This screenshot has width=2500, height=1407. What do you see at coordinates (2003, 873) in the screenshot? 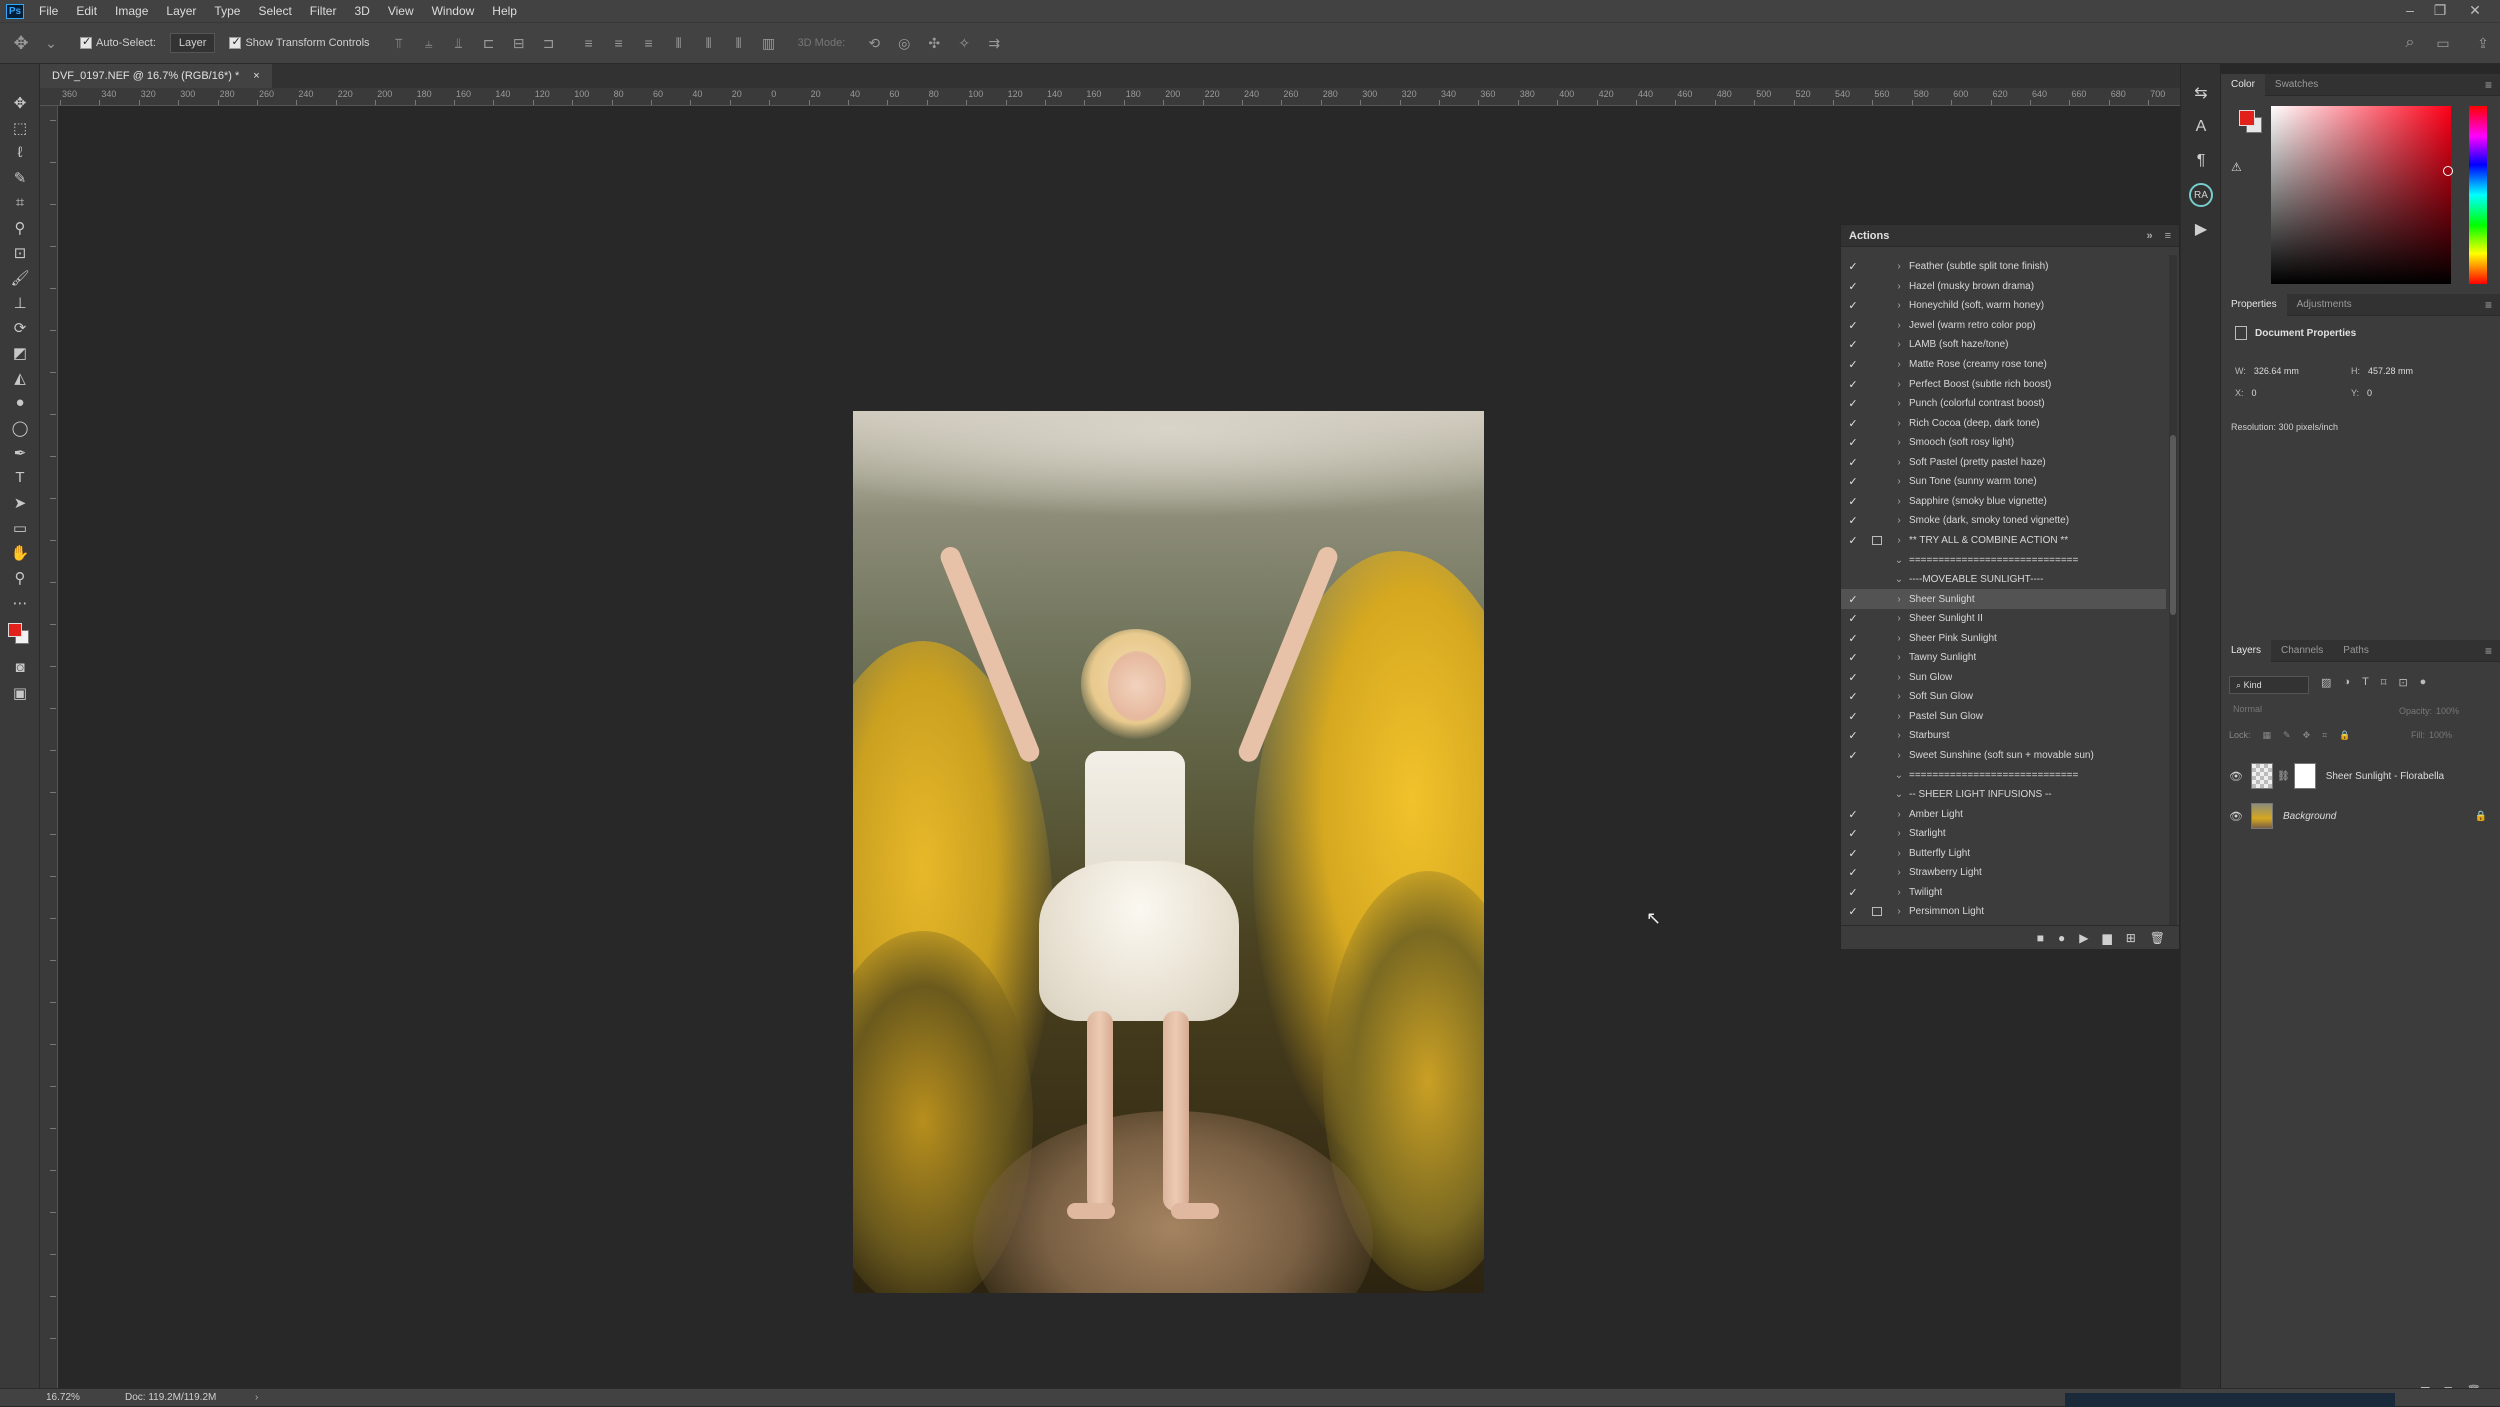
I see `action-row: ✓ › Strawberry Light` at bounding box center [2003, 873].